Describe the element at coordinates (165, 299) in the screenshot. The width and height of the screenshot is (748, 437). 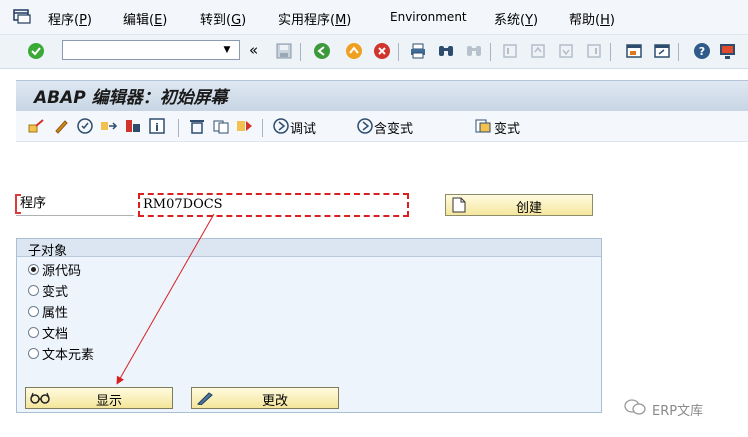
I see `annotation-arrow` at that location.